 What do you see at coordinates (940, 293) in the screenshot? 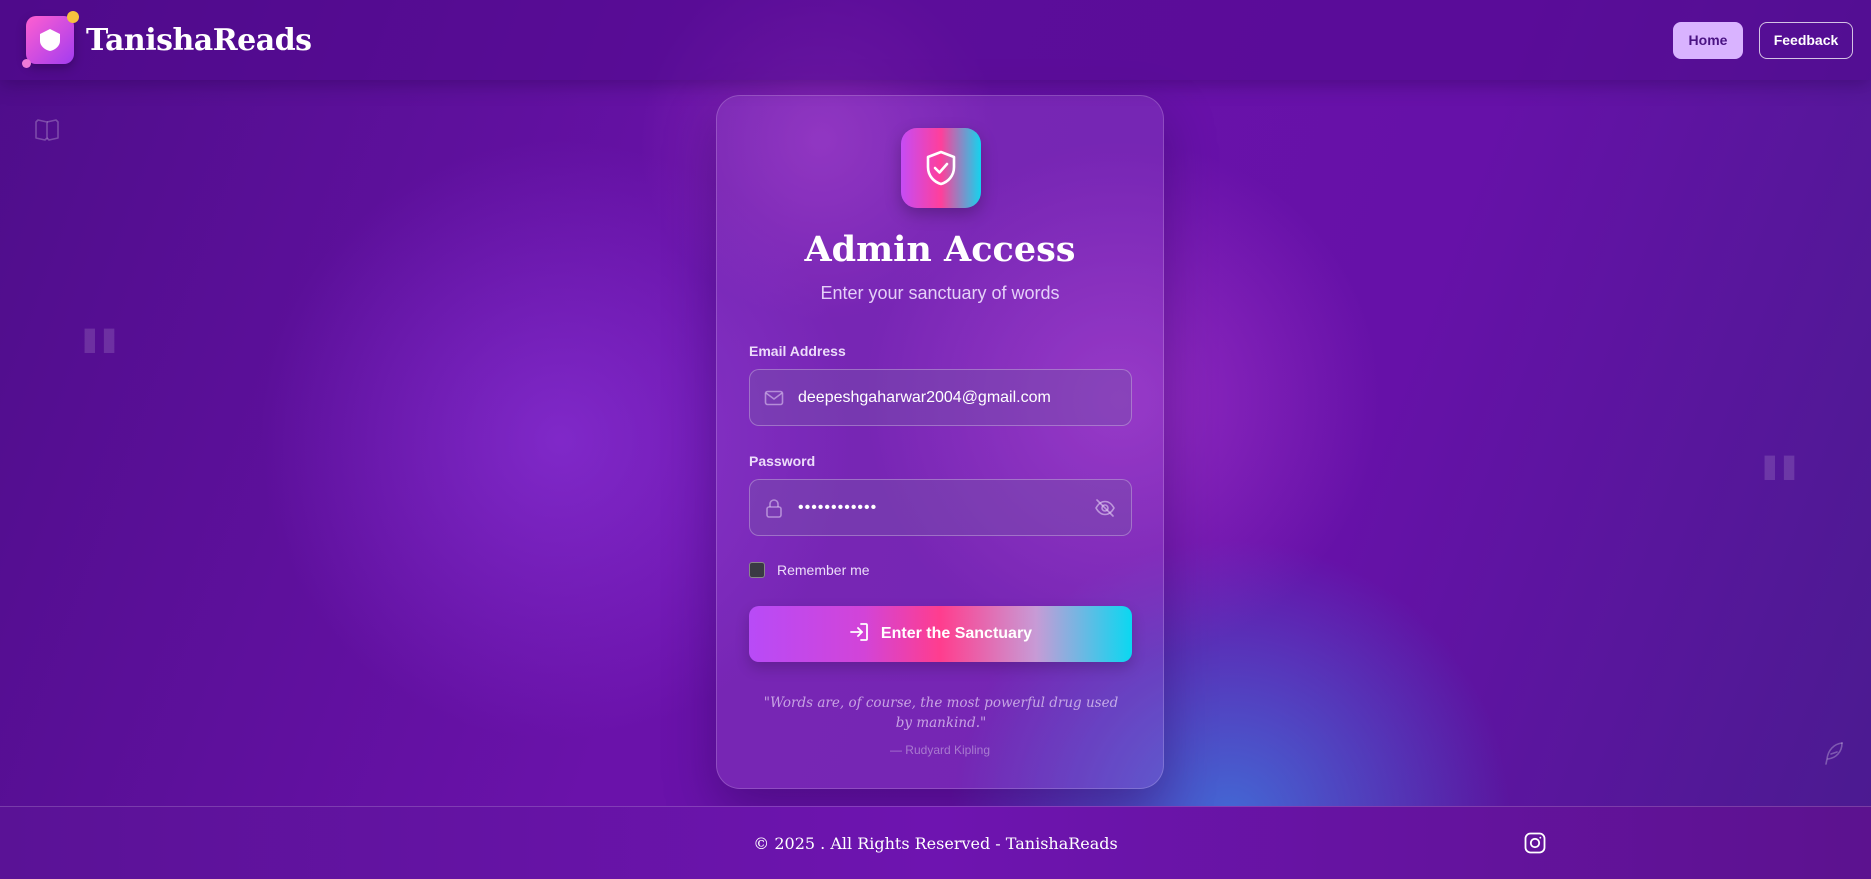
I see `page-subtitle: Enter your sanctuary of words` at bounding box center [940, 293].